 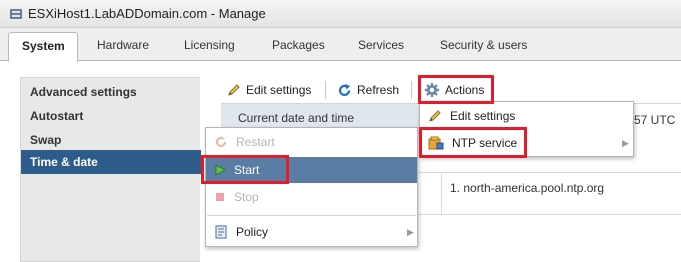 What do you see at coordinates (279, 90) in the screenshot?
I see `edit-settings-label: Edit settings` at bounding box center [279, 90].